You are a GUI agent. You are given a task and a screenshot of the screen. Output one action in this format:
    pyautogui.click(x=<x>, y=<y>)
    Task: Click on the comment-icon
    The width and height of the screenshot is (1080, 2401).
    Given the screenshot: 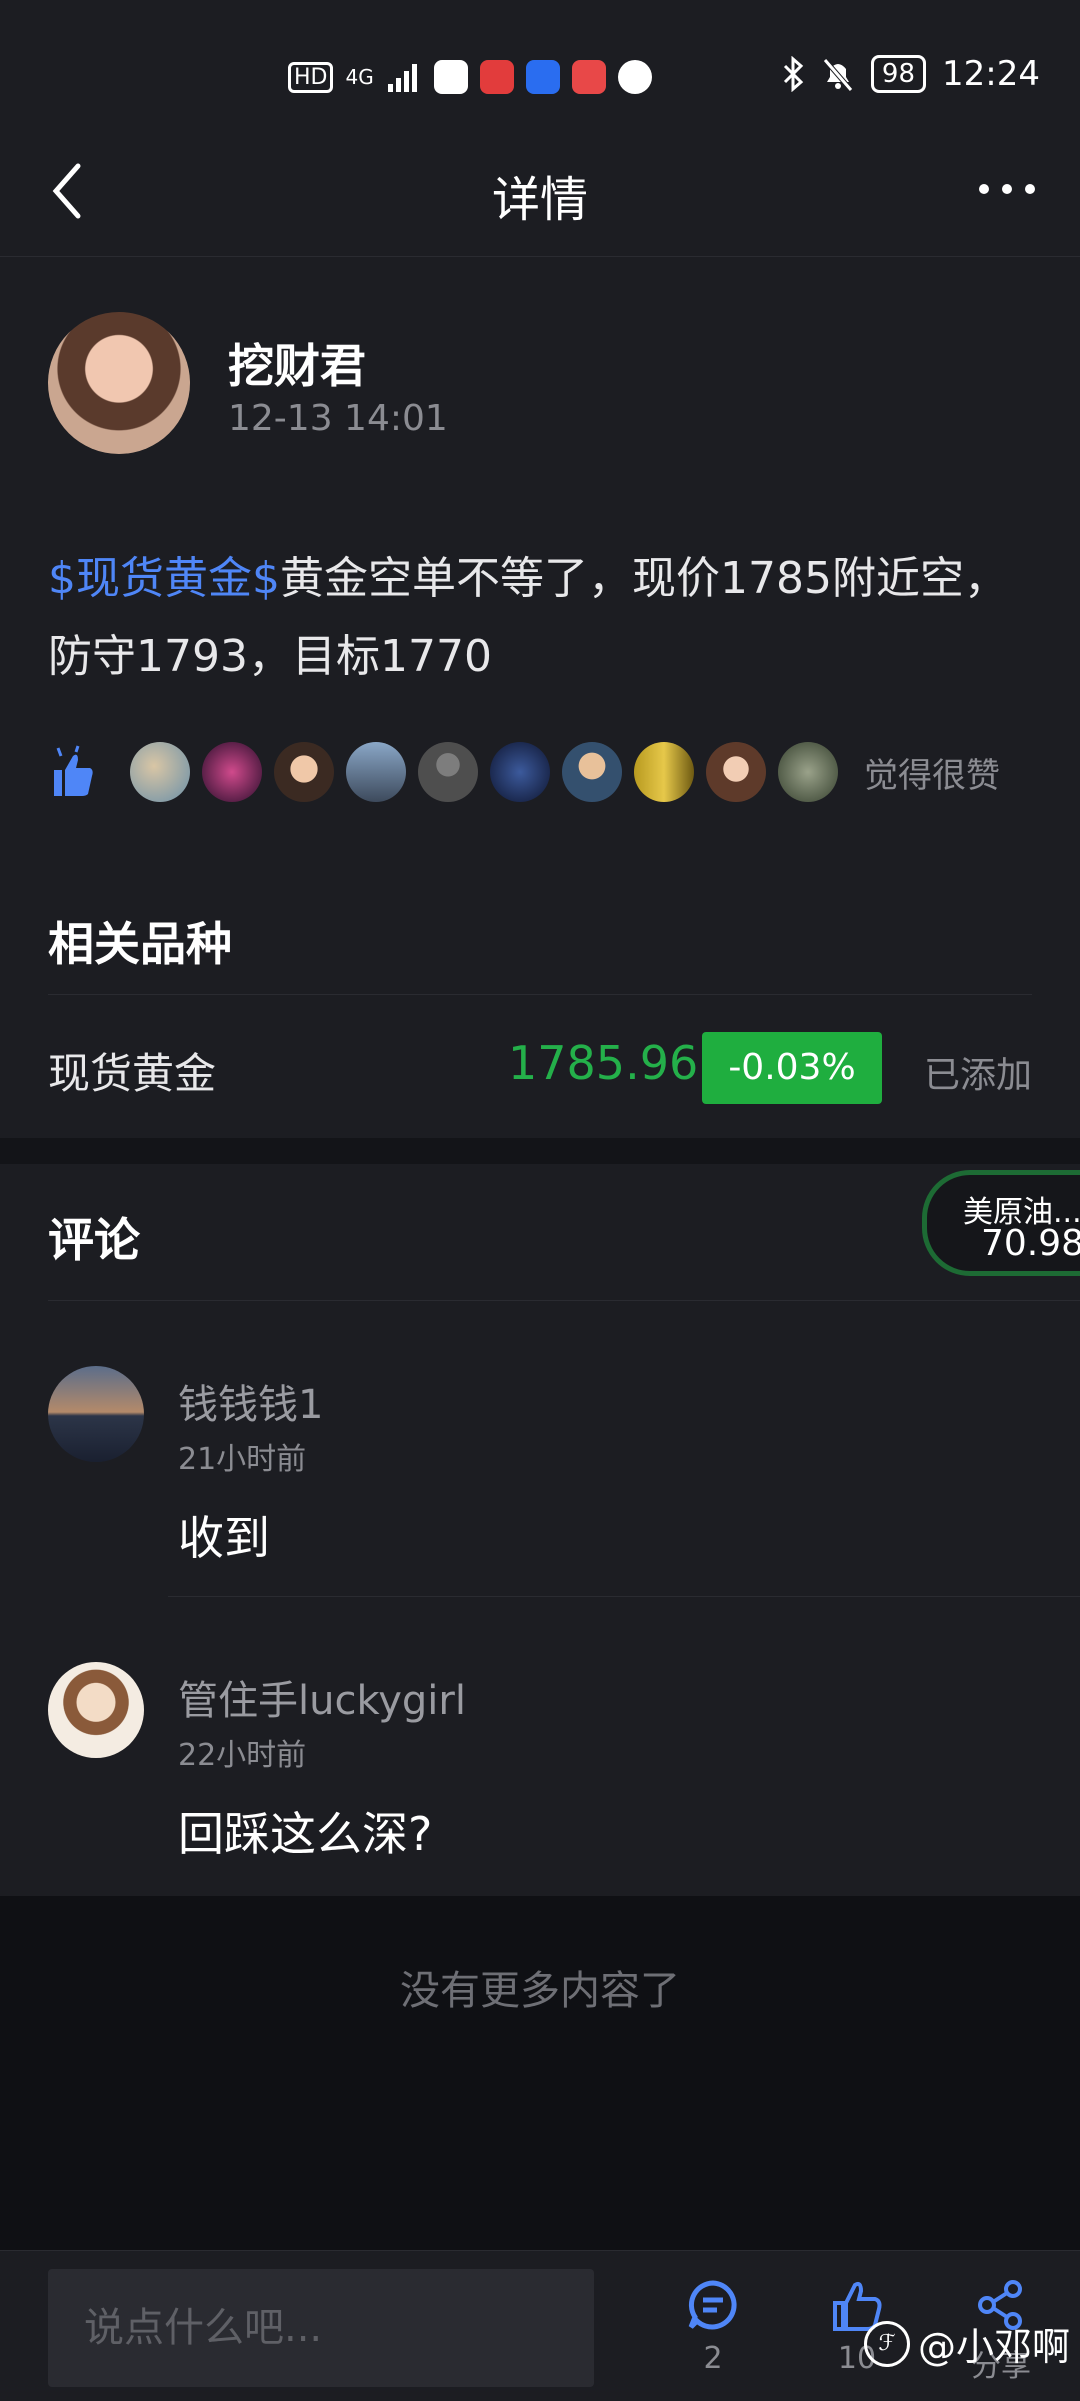 What is the action you would take?
    pyautogui.click(x=712, y=2305)
    